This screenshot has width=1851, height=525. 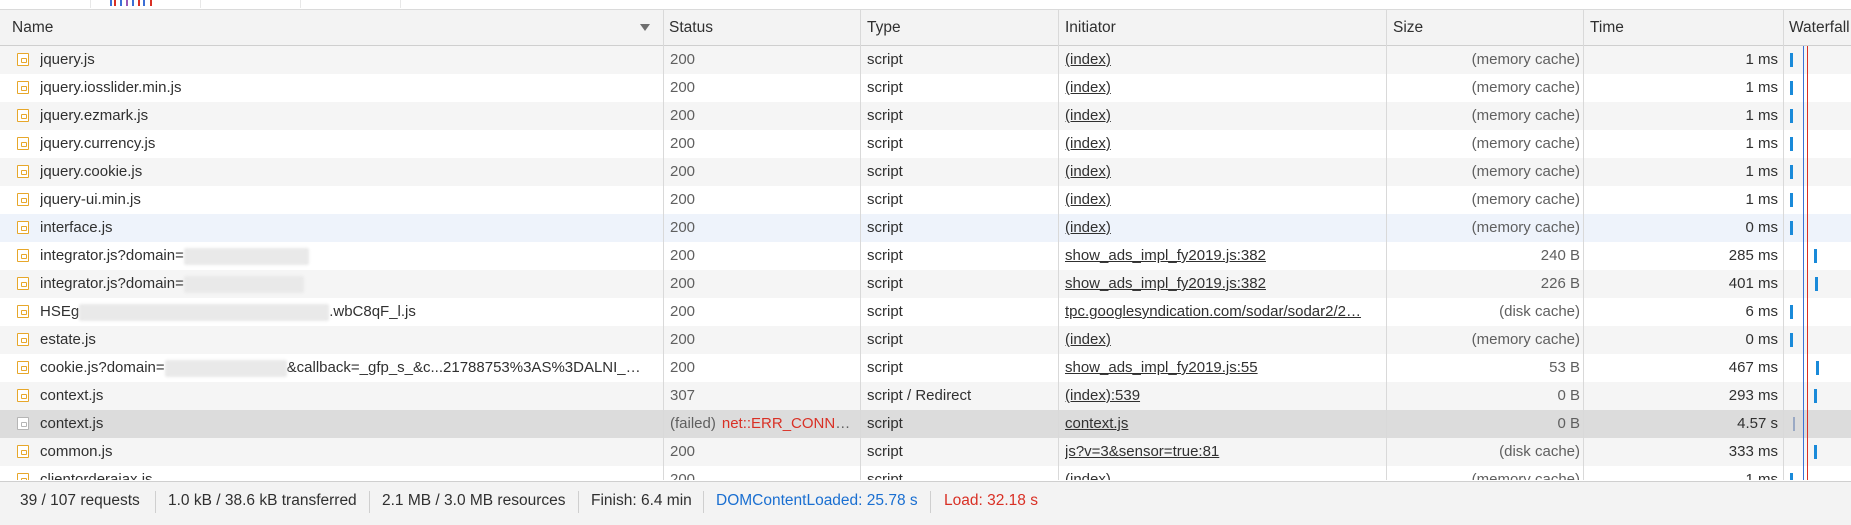 I want to click on request-name: HSEg .wbC8qF_l.js, so click(x=350, y=312).